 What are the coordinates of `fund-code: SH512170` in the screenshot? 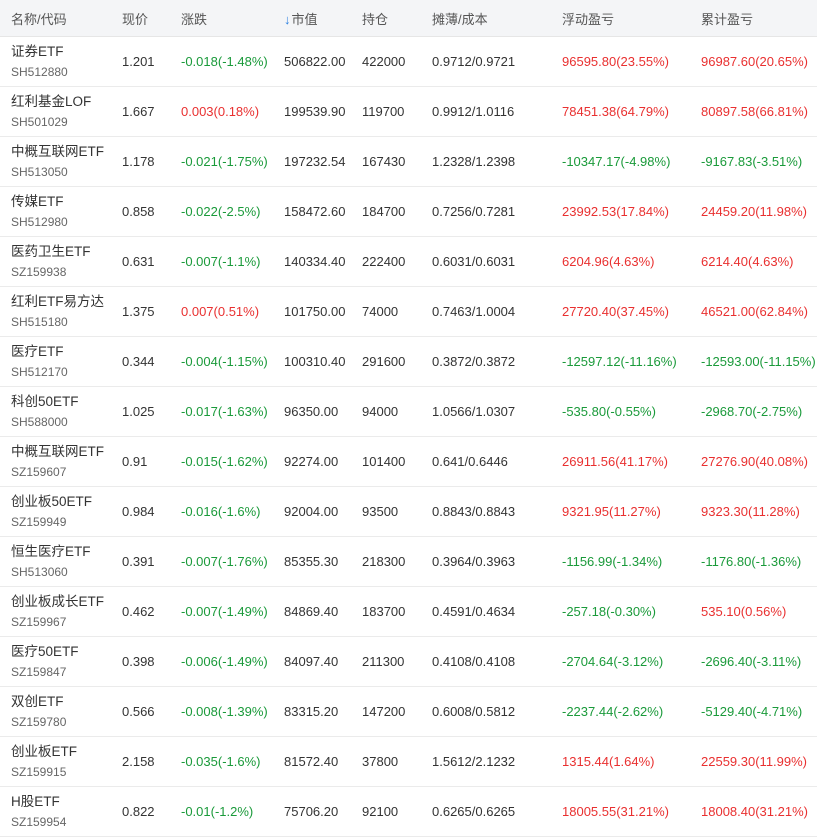 It's located at (39, 371).